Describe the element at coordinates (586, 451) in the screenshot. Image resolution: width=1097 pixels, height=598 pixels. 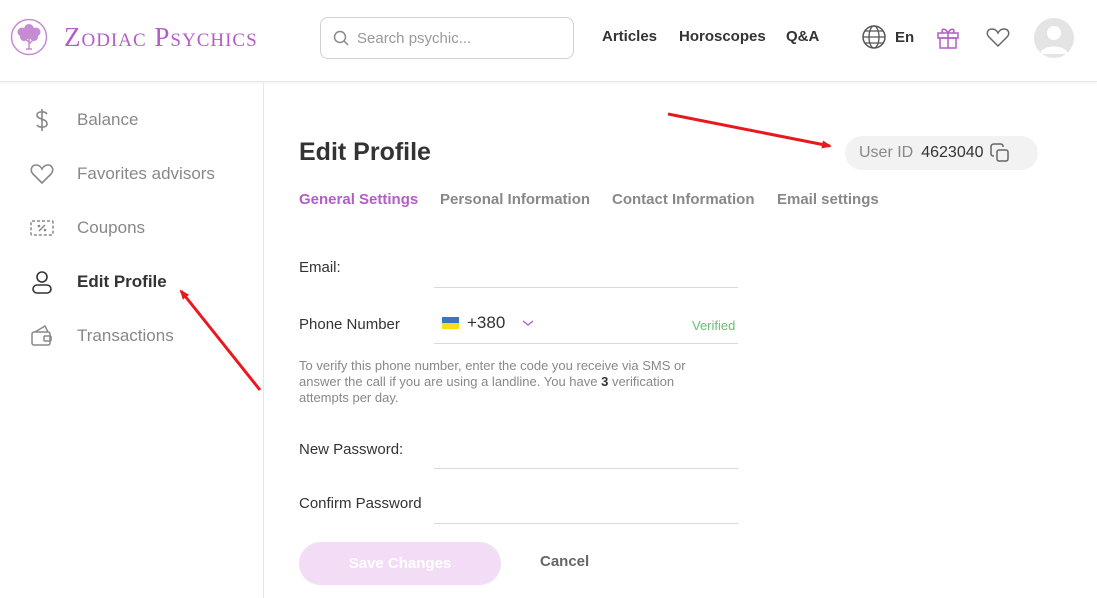
I see `new-password-field` at that location.